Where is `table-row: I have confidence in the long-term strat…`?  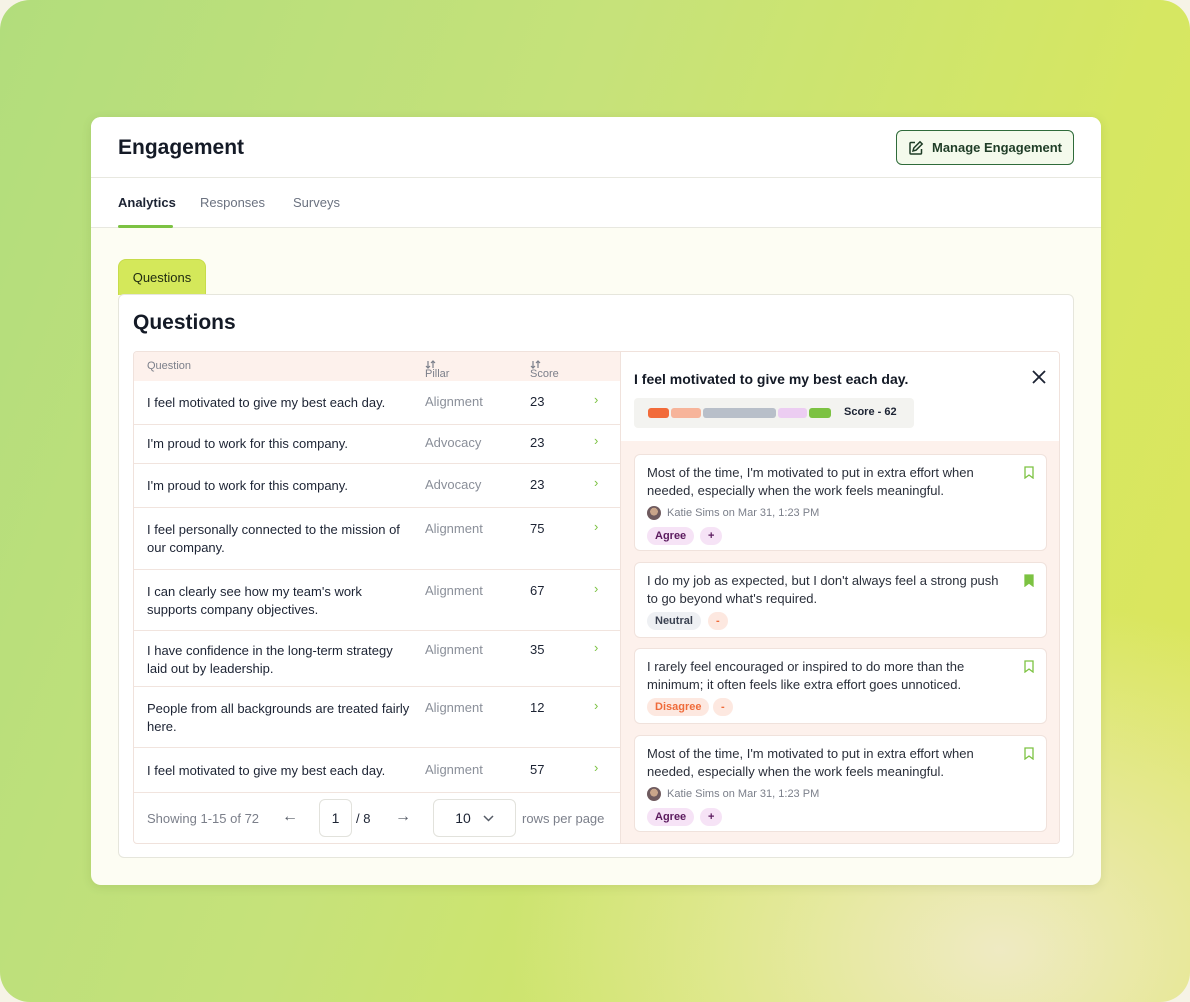
table-row: I have confidence in the long-term strat… is located at coordinates (377, 659).